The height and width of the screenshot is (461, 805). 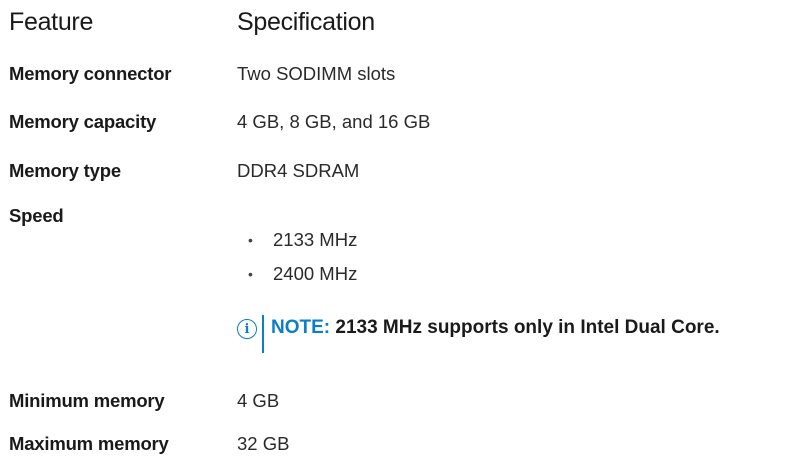 What do you see at coordinates (87, 400) in the screenshot?
I see `row-label-minimum-memory: Minimum memory` at bounding box center [87, 400].